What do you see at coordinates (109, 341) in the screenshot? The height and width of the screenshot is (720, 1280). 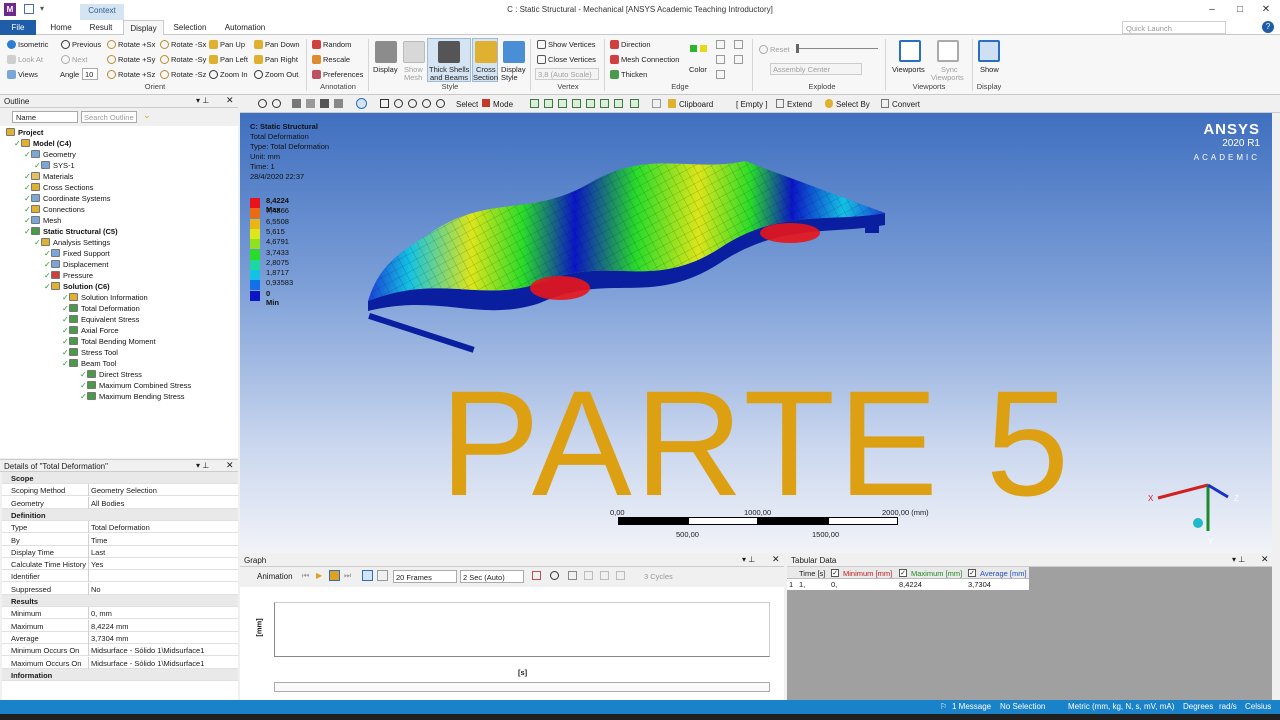 I see `tree-item: ✓ Total Bending Moment` at bounding box center [109, 341].